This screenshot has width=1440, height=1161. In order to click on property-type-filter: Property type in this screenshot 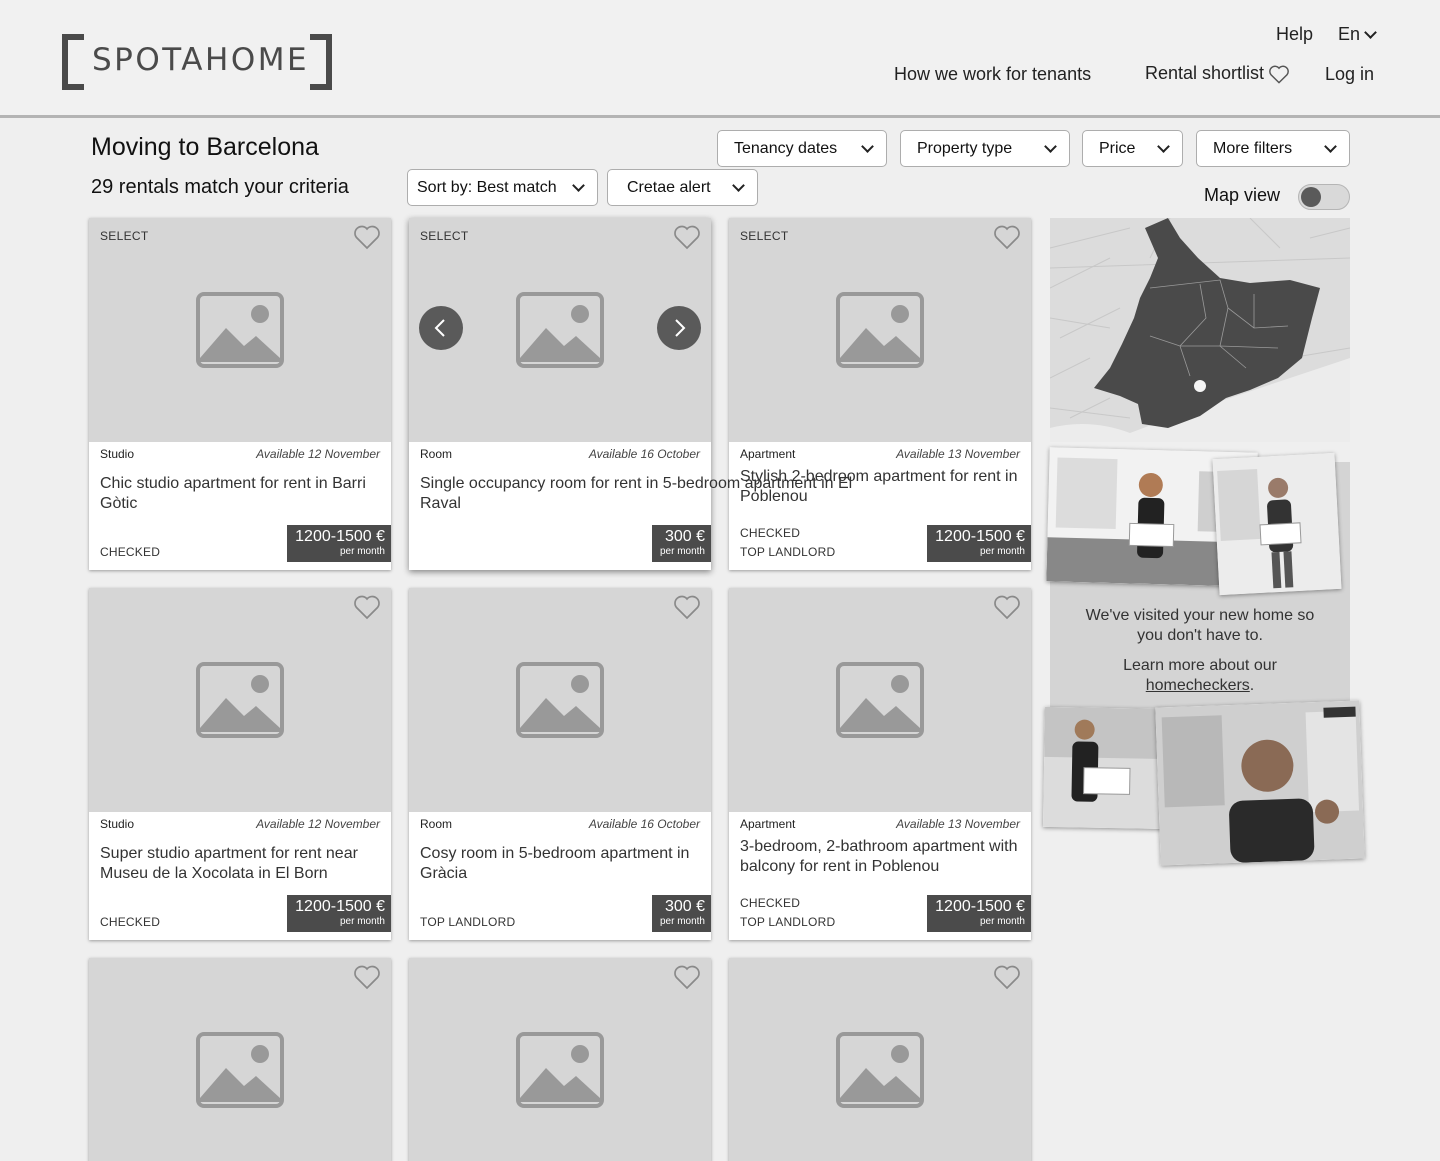, I will do `click(985, 148)`.